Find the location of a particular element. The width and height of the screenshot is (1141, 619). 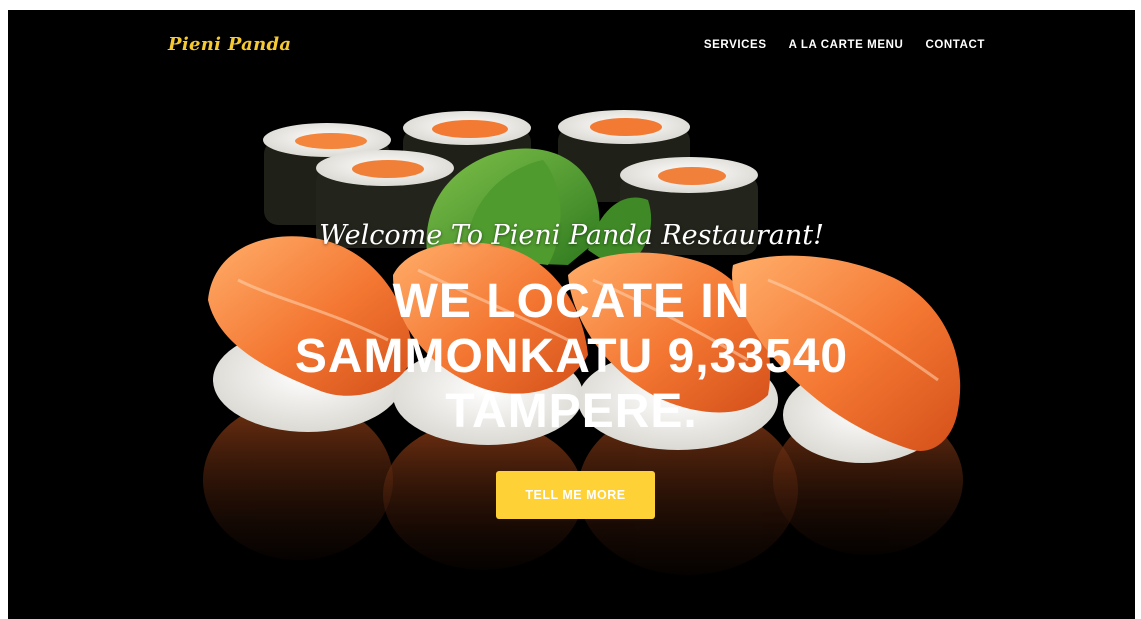

nav-menu: SERVICES A LA CARTE MENU CONTACT is located at coordinates (844, 45).